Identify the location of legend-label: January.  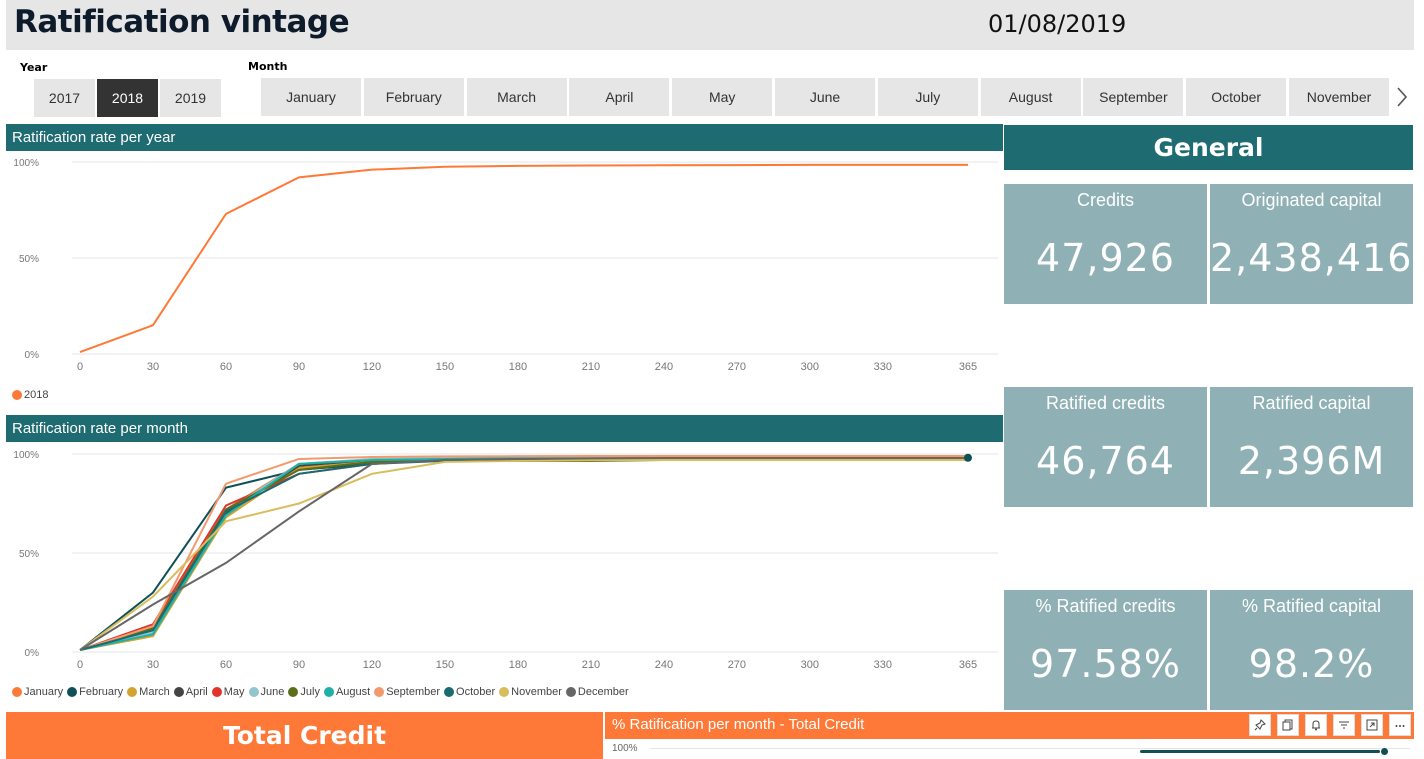
(44, 692).